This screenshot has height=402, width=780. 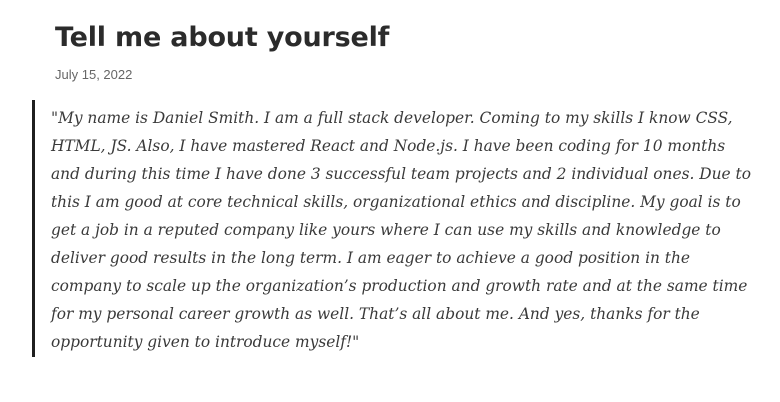 What do you see at coordinates (222, 37) in the screenshot?
I see `post-title: Tell me about yourself` at bounding box center [222, 37].